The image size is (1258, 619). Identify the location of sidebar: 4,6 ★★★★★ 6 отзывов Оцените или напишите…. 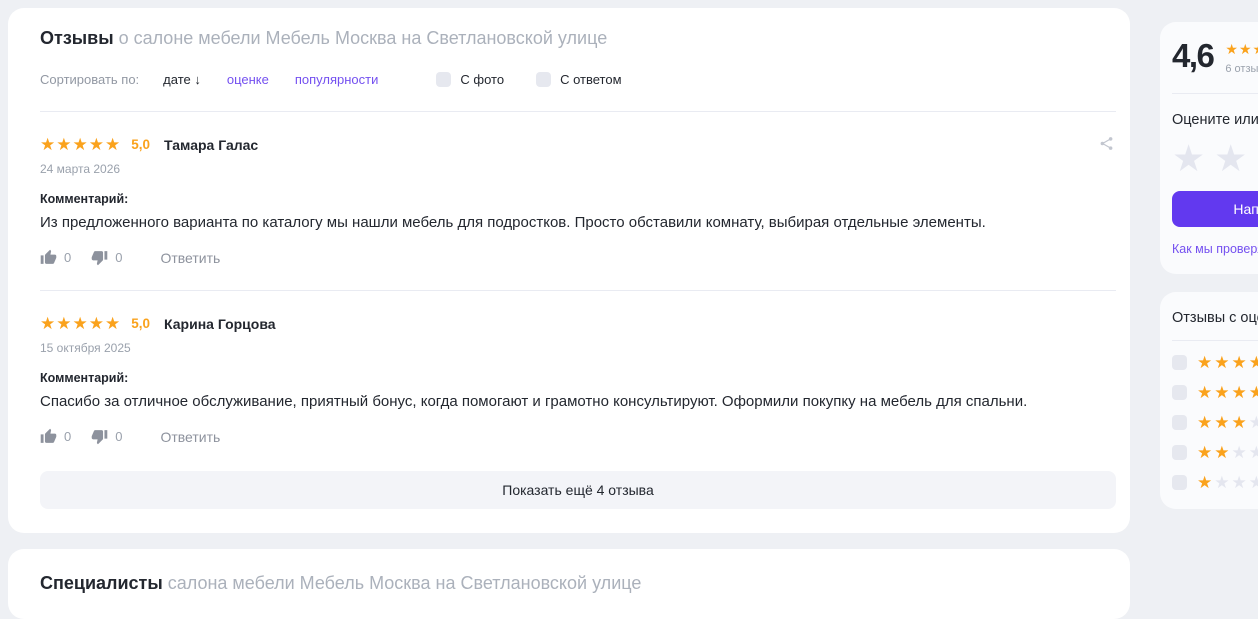
(1209, 265).